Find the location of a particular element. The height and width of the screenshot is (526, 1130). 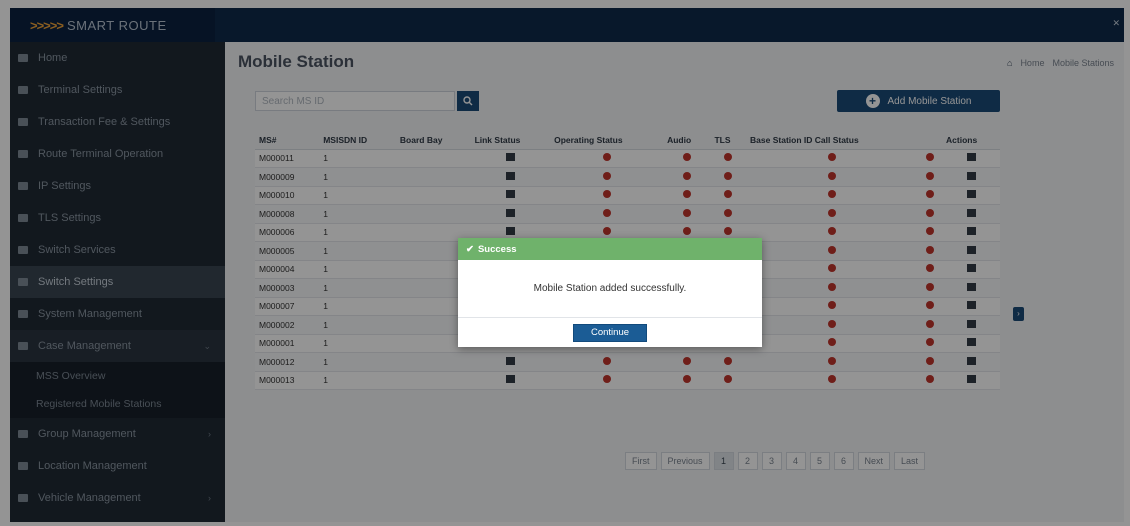

dialog-footer: Continue is located at coordinates (610, 332).